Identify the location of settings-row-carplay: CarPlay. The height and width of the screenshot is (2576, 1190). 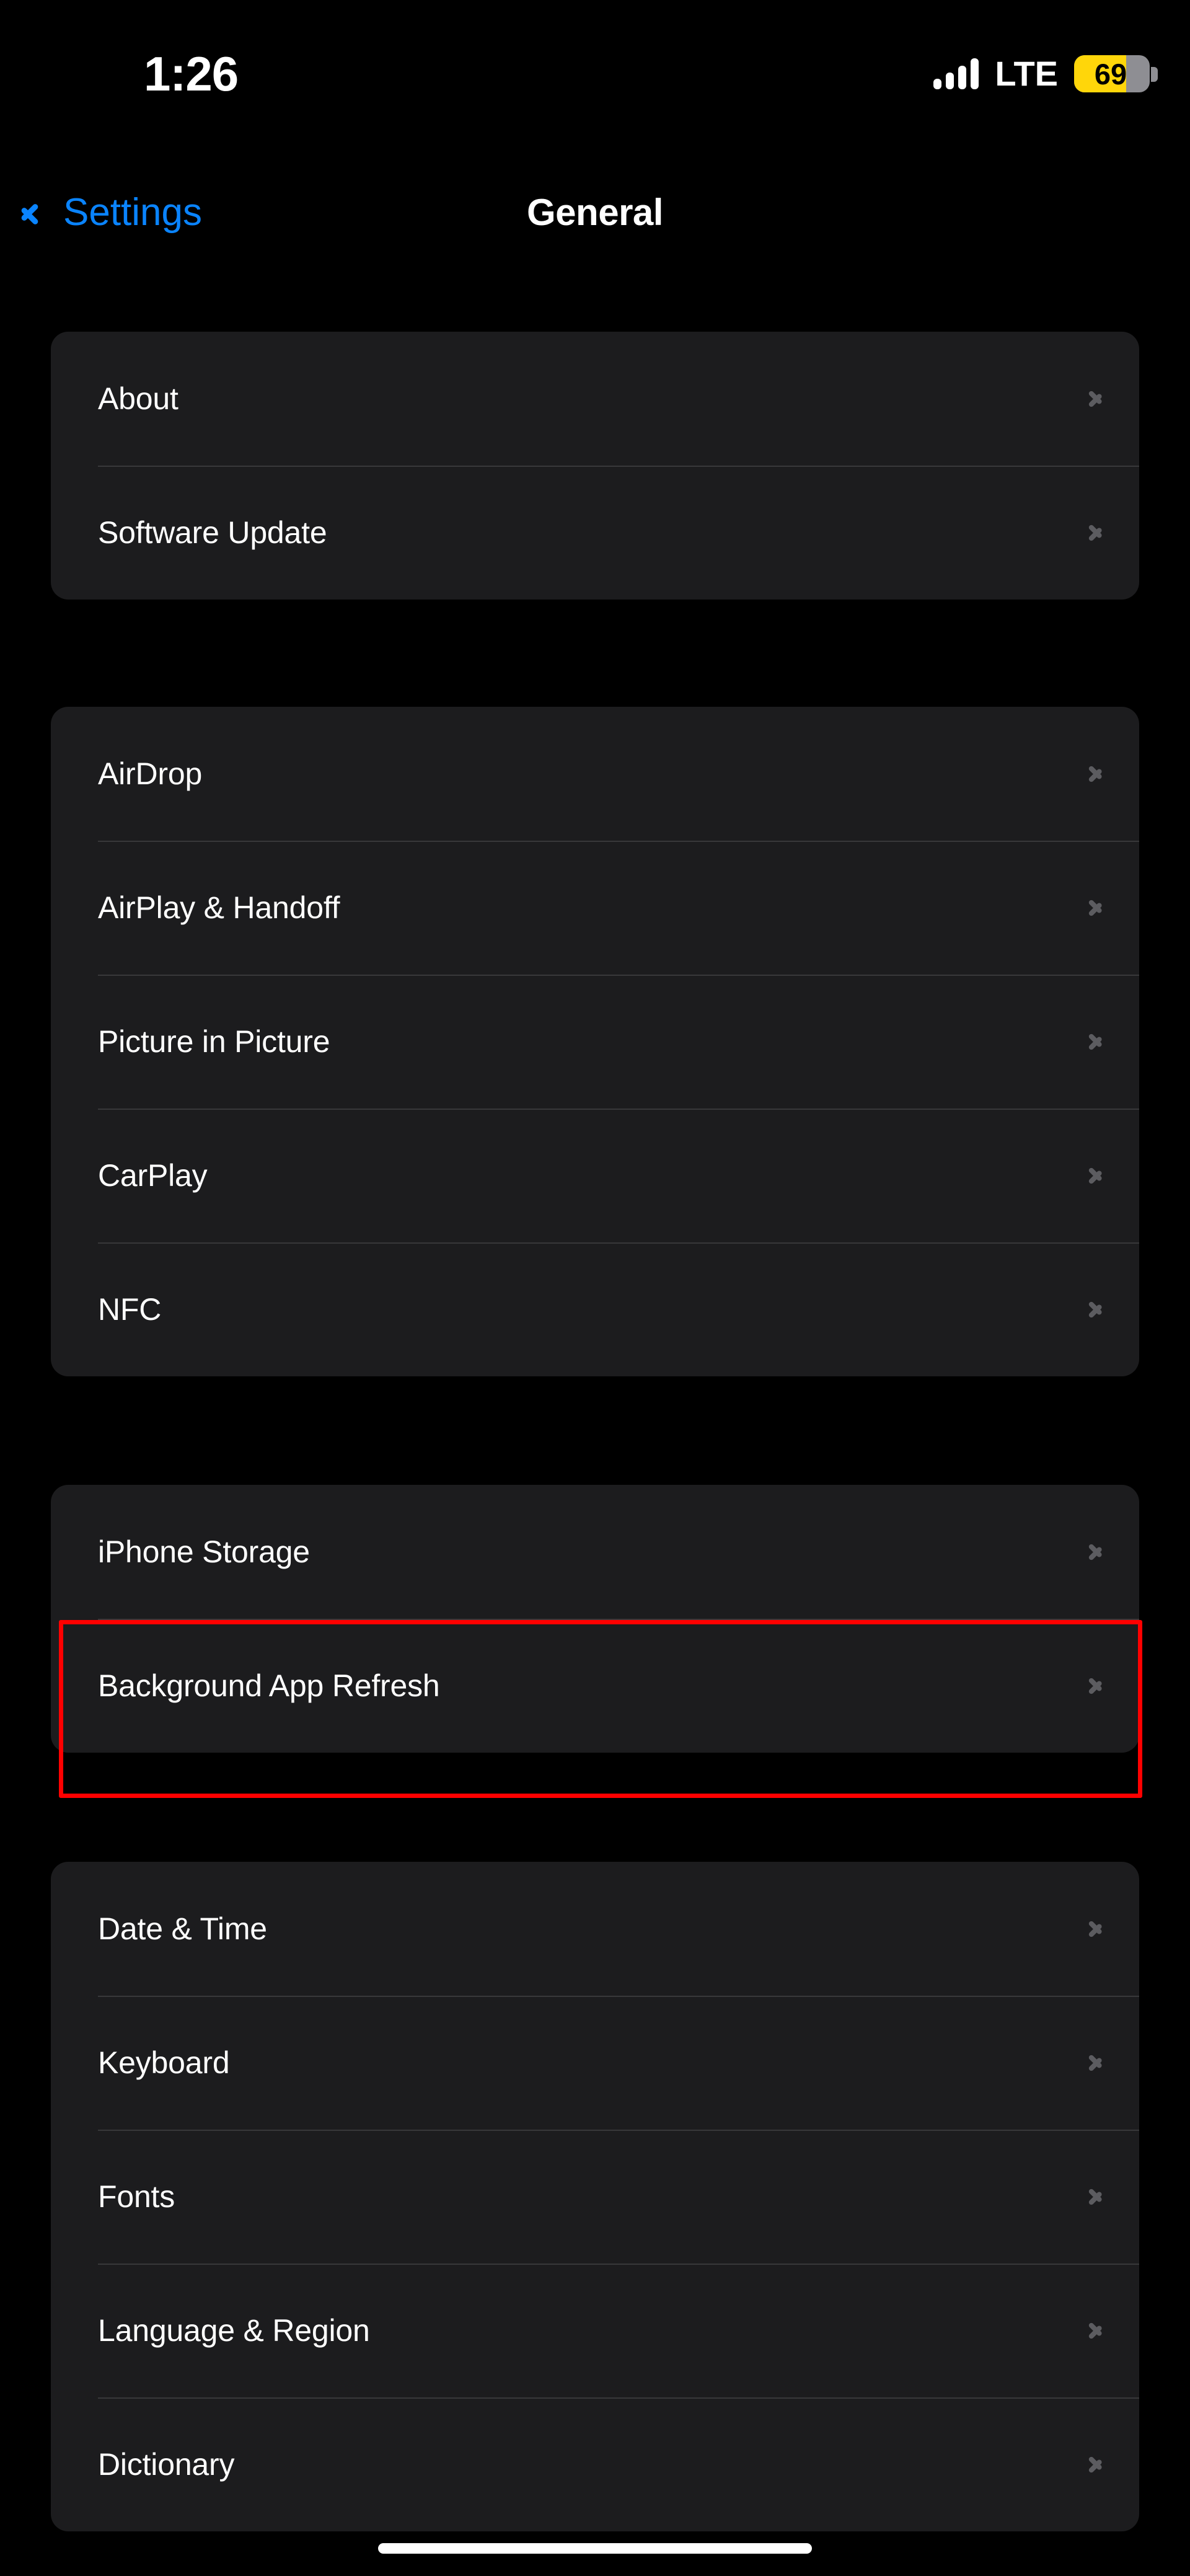
(595, 1176).